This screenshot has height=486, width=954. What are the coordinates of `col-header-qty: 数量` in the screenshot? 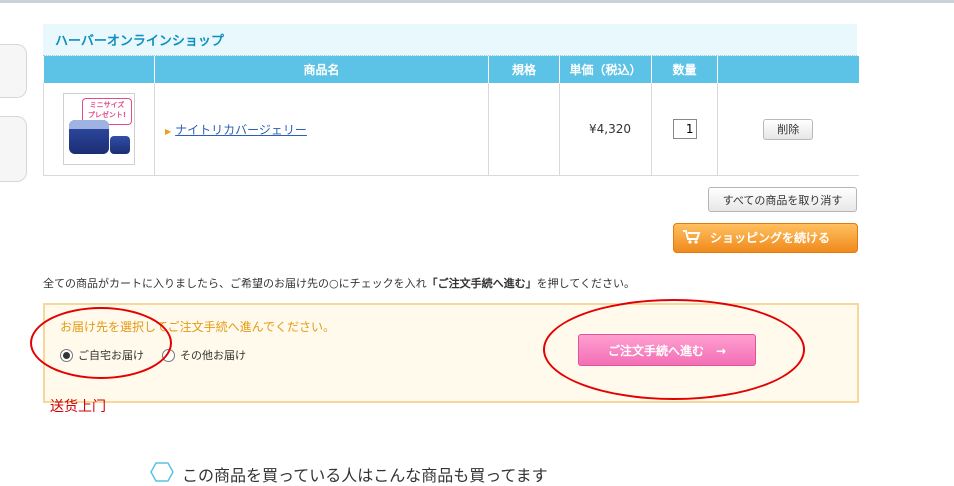 It's located at (684, 69).